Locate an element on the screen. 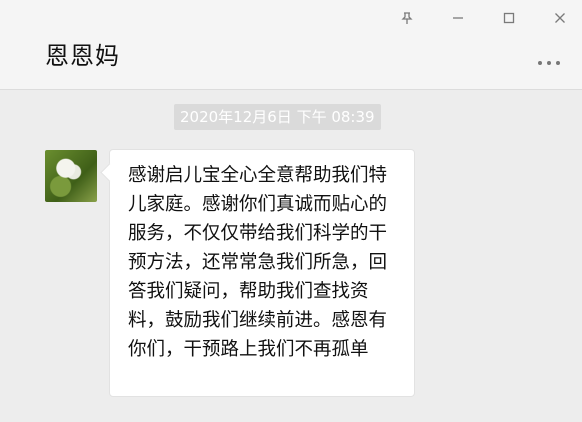 This screenshot has width=582, height=422. more-icon is located at coordinates (553, 63).